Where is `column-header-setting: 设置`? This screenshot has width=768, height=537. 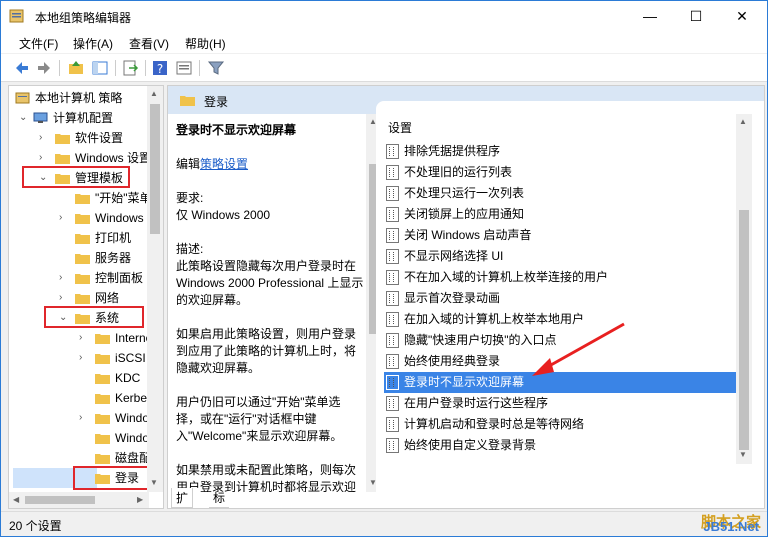 column-header-setting: 设置 is located at coordinates (400, 127).